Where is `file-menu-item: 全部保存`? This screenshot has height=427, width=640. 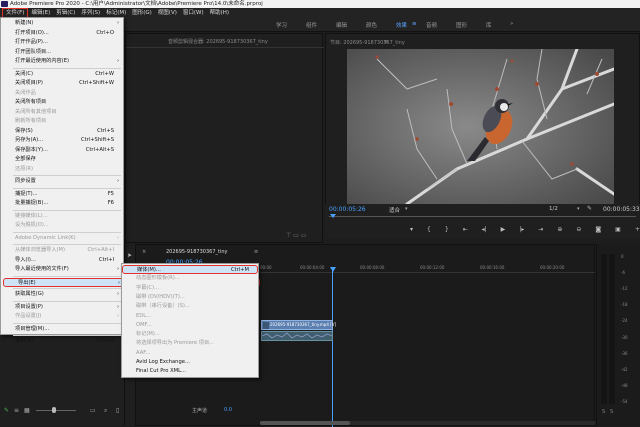 file-menu-item: 全部保存 is located at coordinates (62, 160).